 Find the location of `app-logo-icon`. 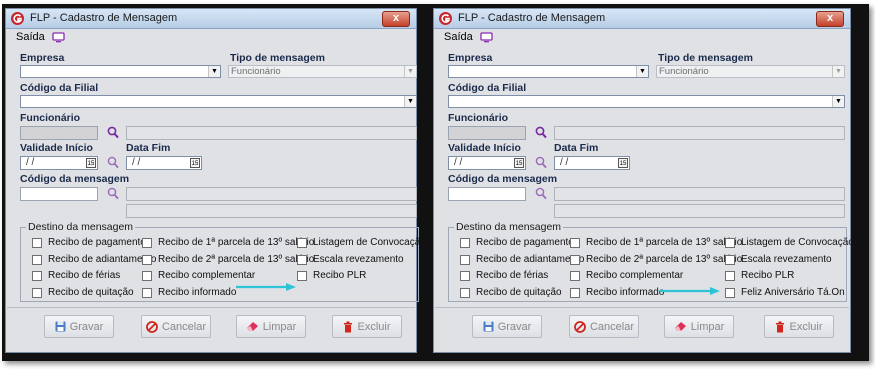

app-logo-icon is located at coordinates (17, 18).